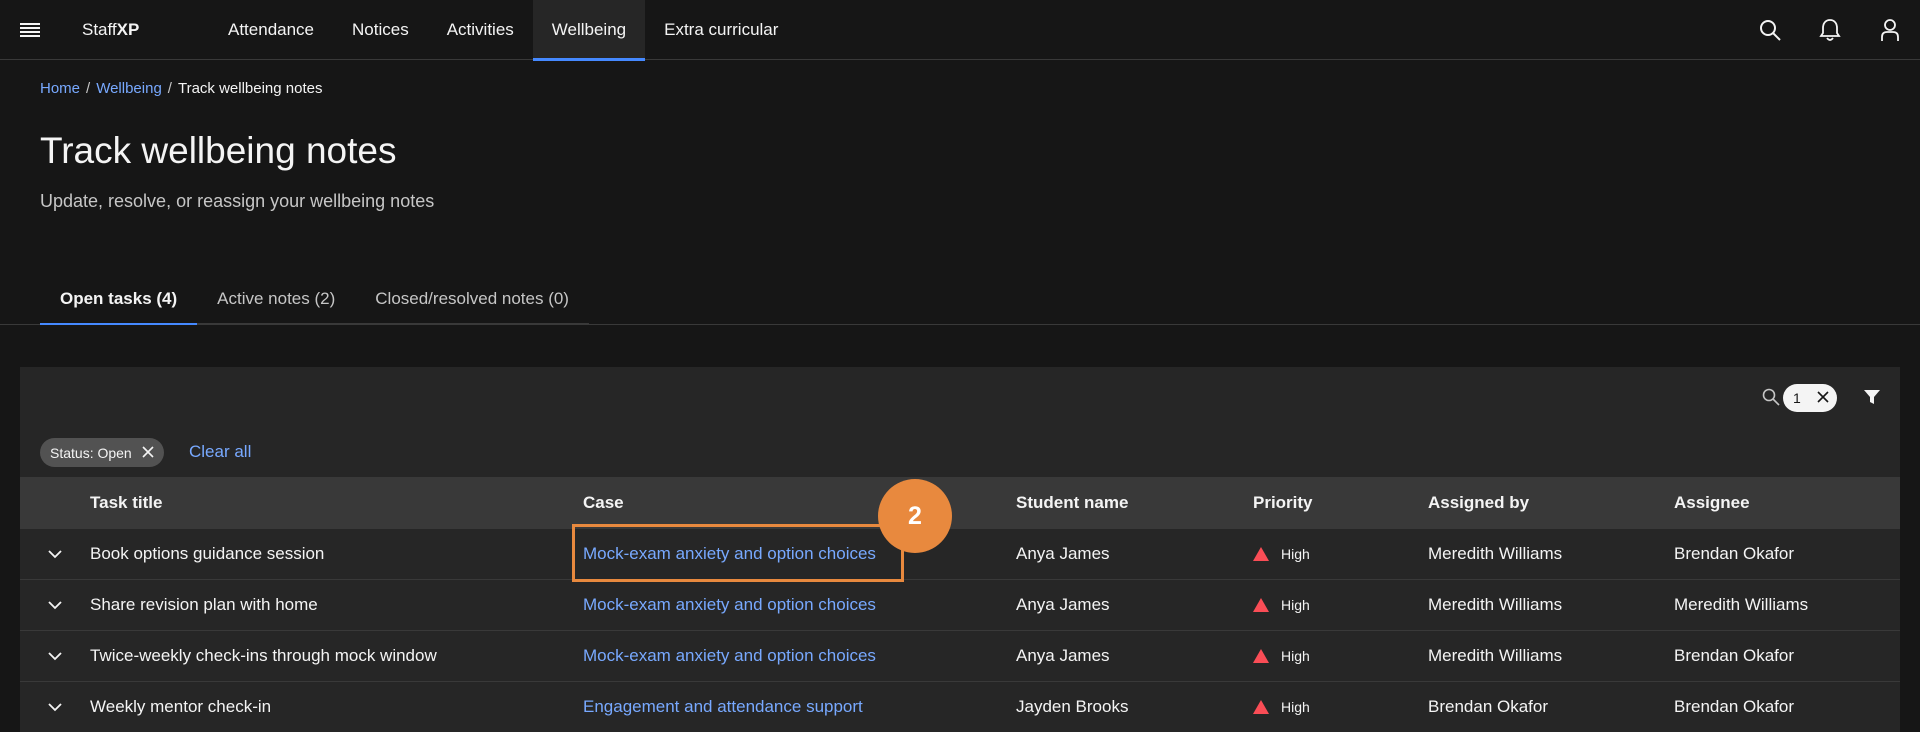 The height and width of the screenshot is (732, 1920). Describe the element at coordinates (129, 88) in the screenshot. I see `breadcrumb-wellbeing: Wellbeing` at that location.